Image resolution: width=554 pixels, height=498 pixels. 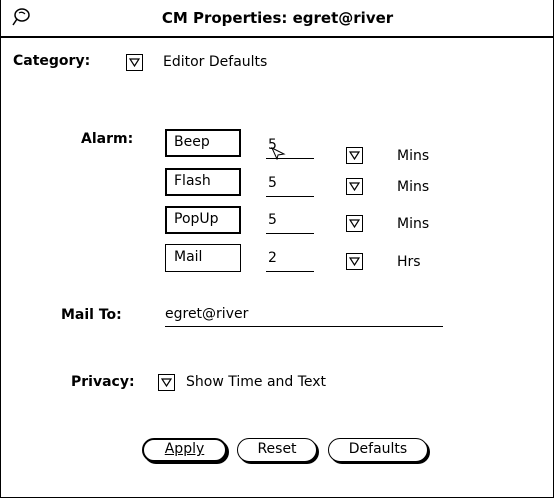 I want to click on apply-button-label: Apply, so click(x=184, y=449).